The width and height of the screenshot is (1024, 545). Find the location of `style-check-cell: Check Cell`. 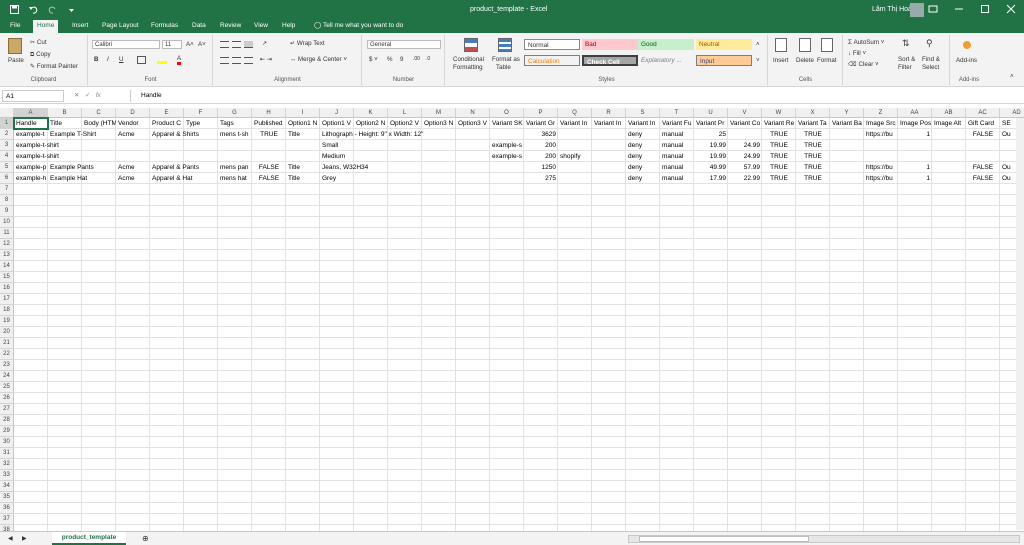

style-check-cell: Check Cell is located at coordinates (610, 60).